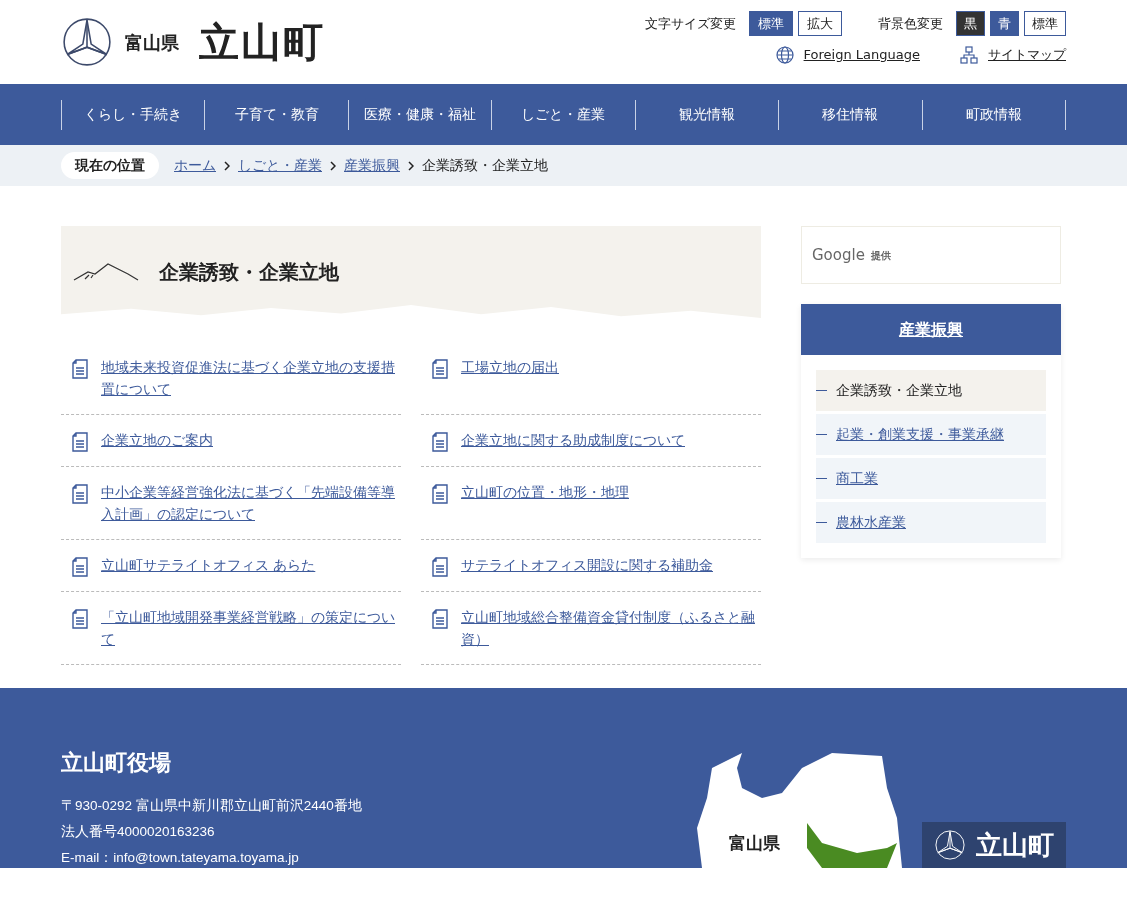 The image size is (1127, 908). Describe the element at coordinates (138, 832) in the screenshot. I see `office-info: 法人番号4000020163236` at that location.